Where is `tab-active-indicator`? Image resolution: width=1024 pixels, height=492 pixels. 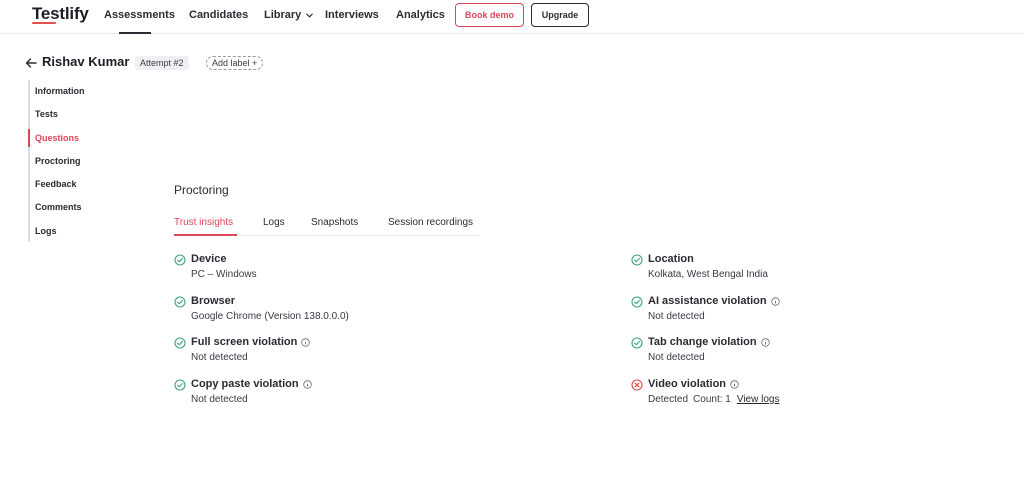 tab-active-indicator is located at coordinates (205, 235).